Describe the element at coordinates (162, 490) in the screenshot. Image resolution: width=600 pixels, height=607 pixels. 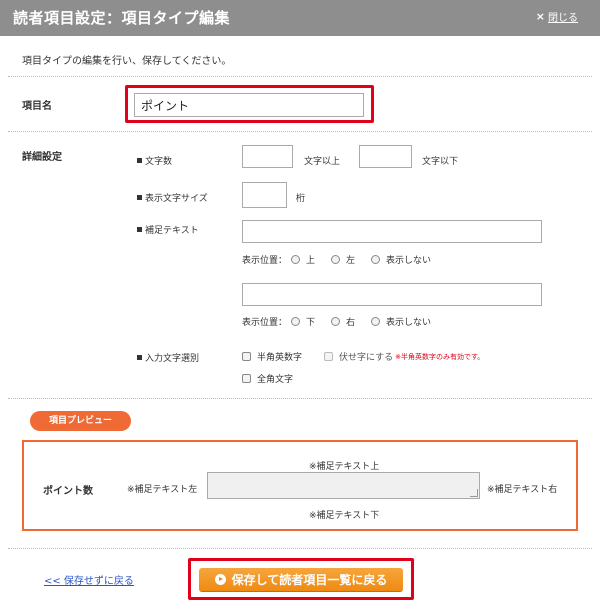
I see `preview-note-left: ※補足テキスト左` at that location.